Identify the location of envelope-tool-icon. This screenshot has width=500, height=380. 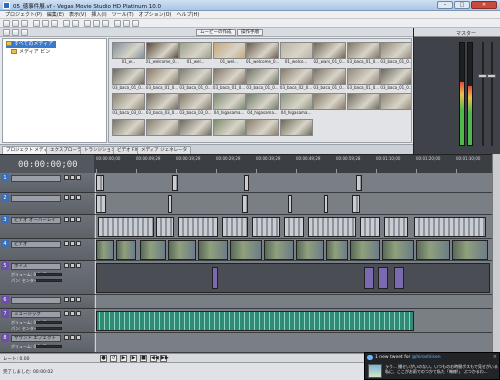
(96, 23).